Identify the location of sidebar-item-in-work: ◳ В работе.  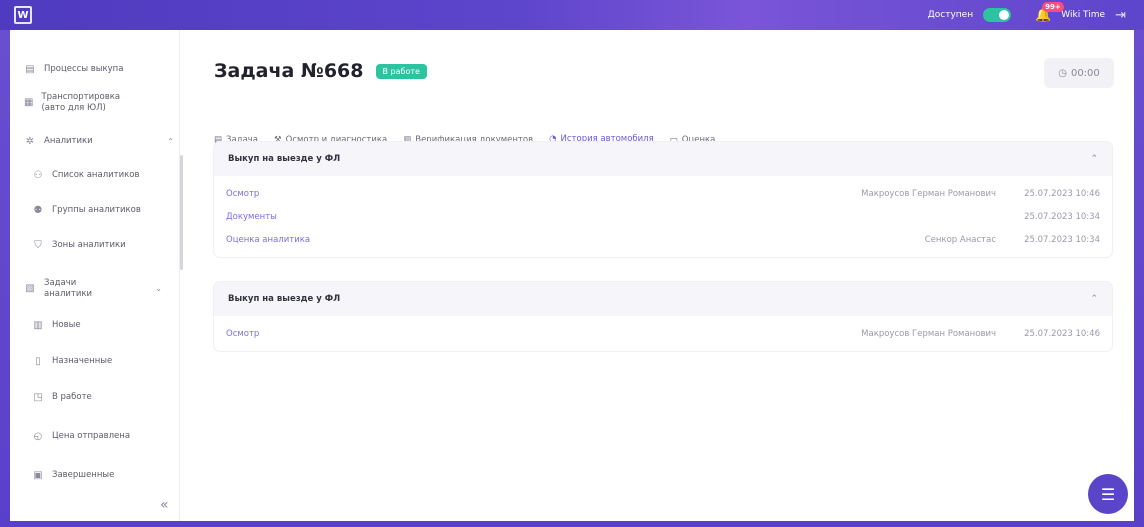
(62, 397).